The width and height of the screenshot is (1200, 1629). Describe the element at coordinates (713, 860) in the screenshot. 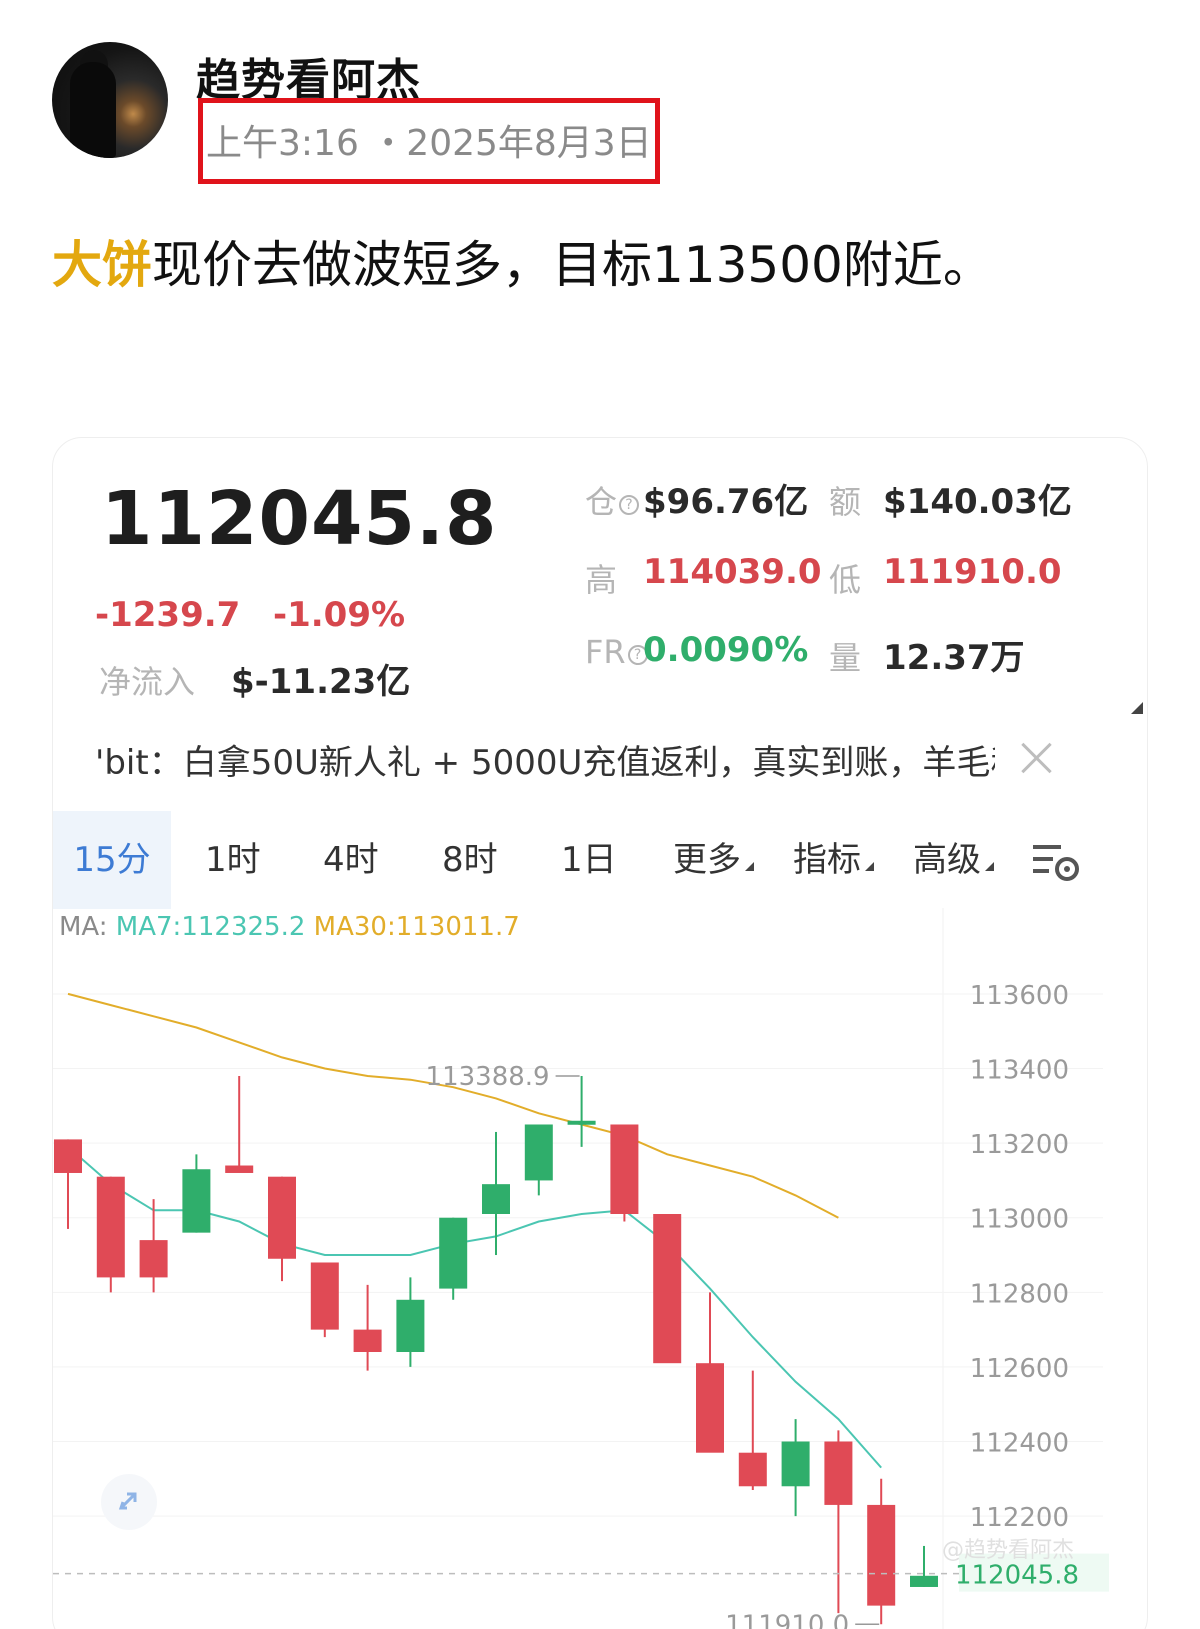

I see `tab-more: 更多` at that location.